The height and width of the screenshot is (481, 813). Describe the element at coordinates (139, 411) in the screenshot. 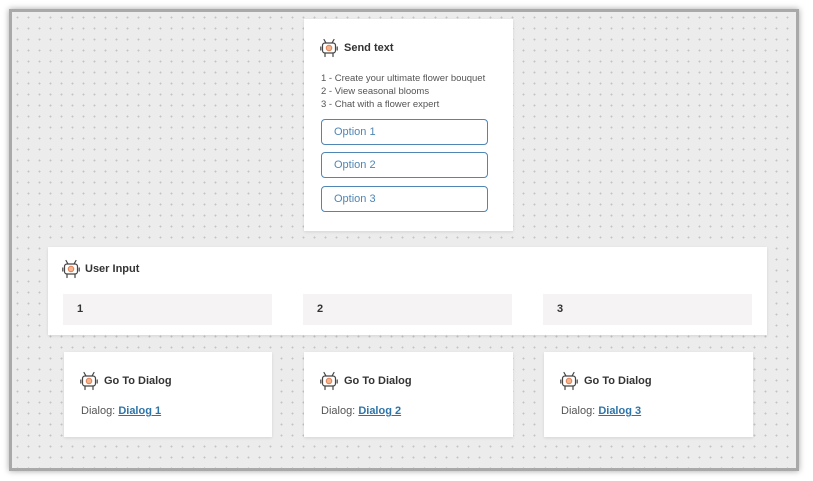

I see `dialog-1-link: Dialog 1` at that location.